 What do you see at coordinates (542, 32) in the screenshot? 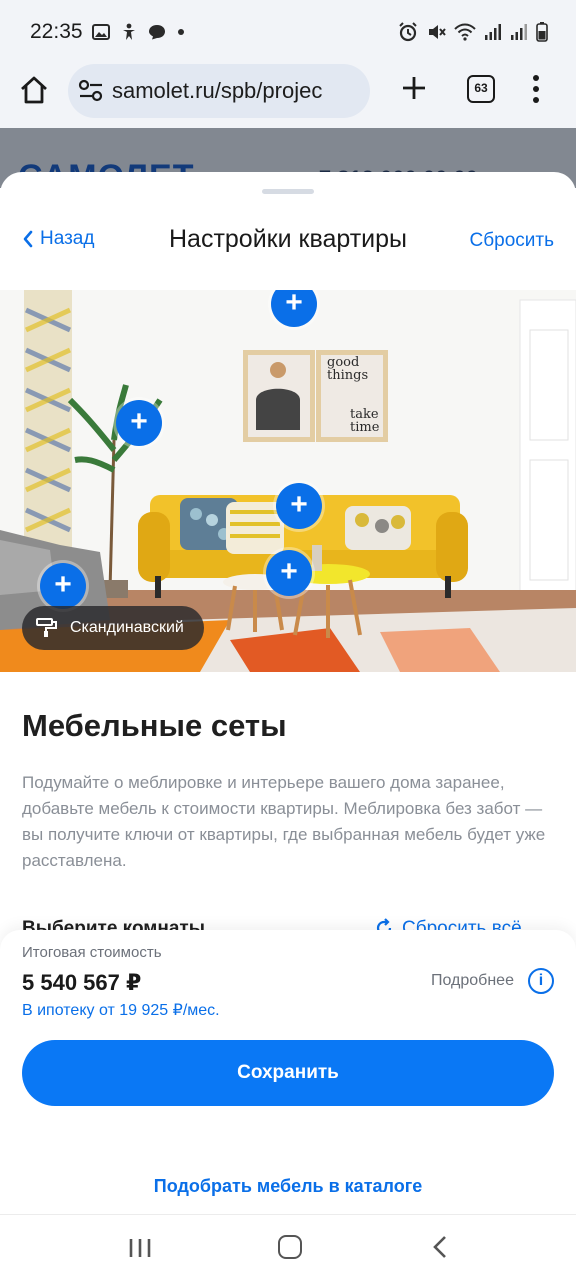
I see `battery-icon` at bounding box center [542, 32].